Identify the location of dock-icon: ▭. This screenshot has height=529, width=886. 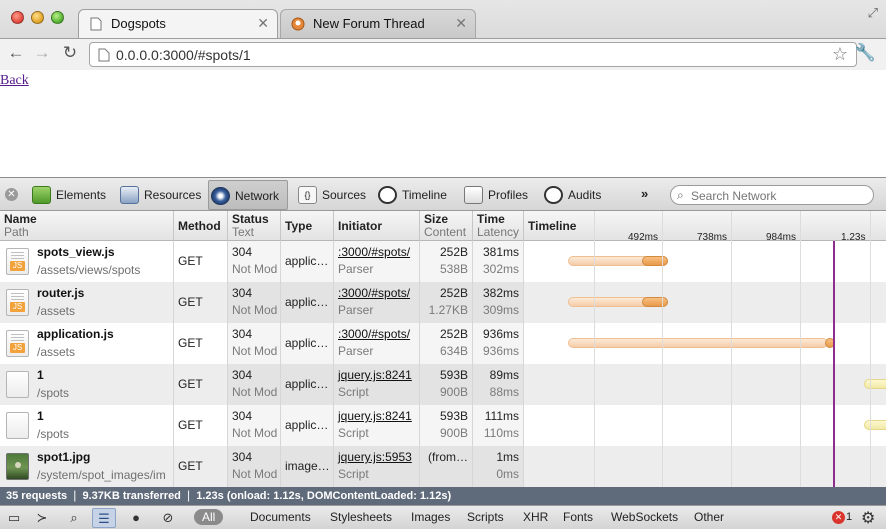
(14, 518).